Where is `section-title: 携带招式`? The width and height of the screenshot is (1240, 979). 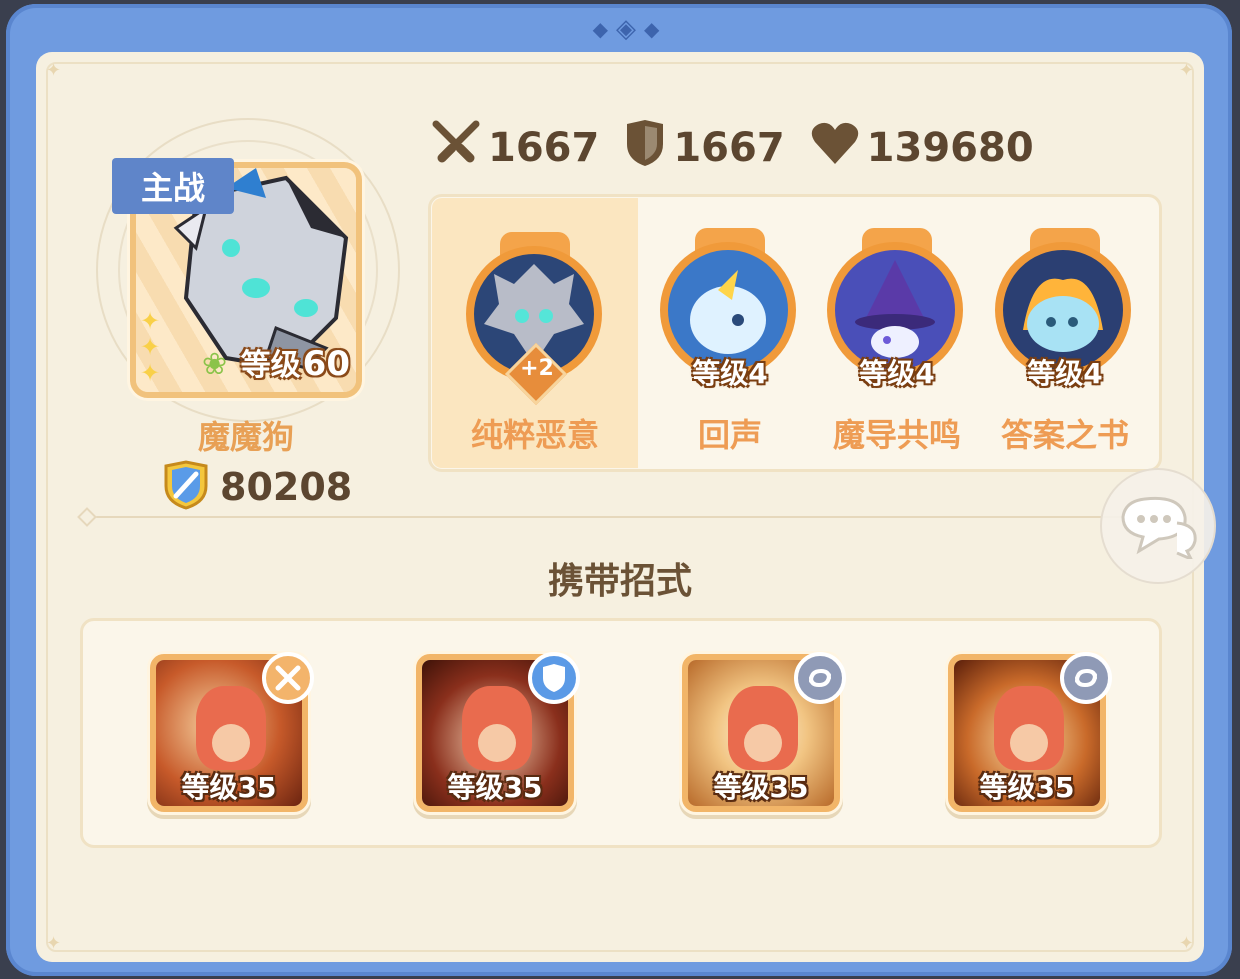
section-title: 携带招式 is located at coordinates (619, 581).